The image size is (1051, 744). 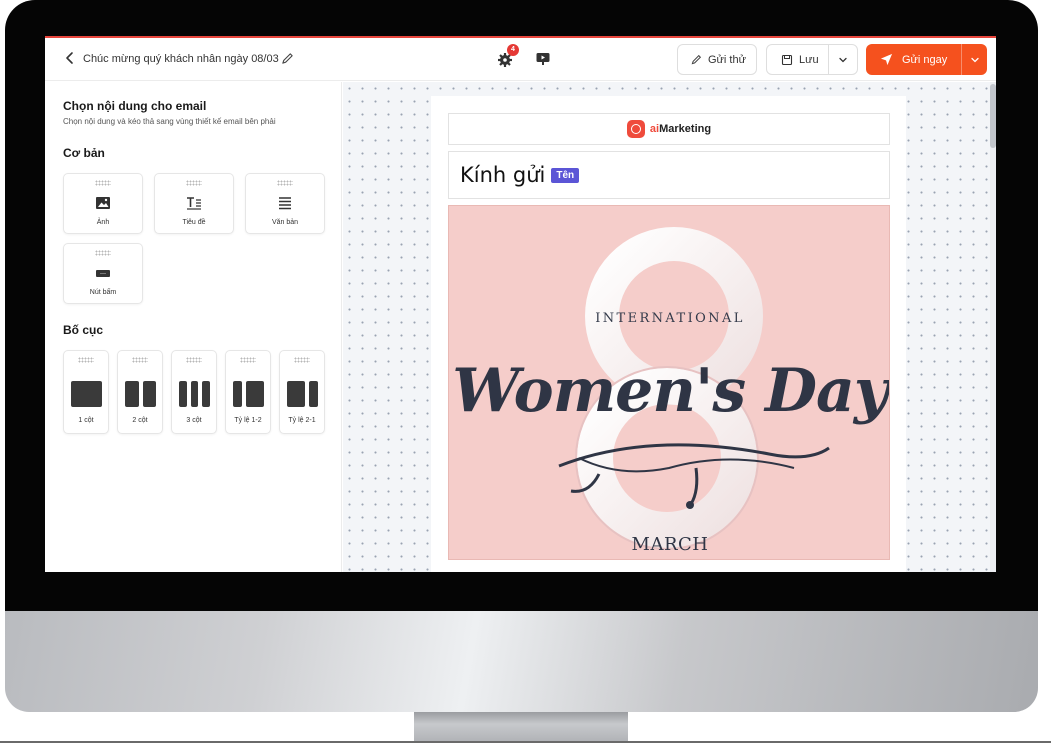 I want to click on heading-icon, so click(x=194, y=203).